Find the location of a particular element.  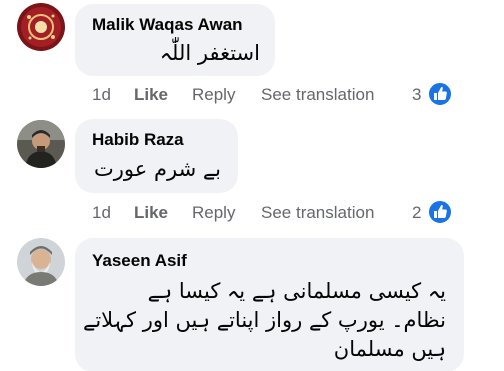

comment-text: بے شرم عورت is located at coordinates (157, 169).